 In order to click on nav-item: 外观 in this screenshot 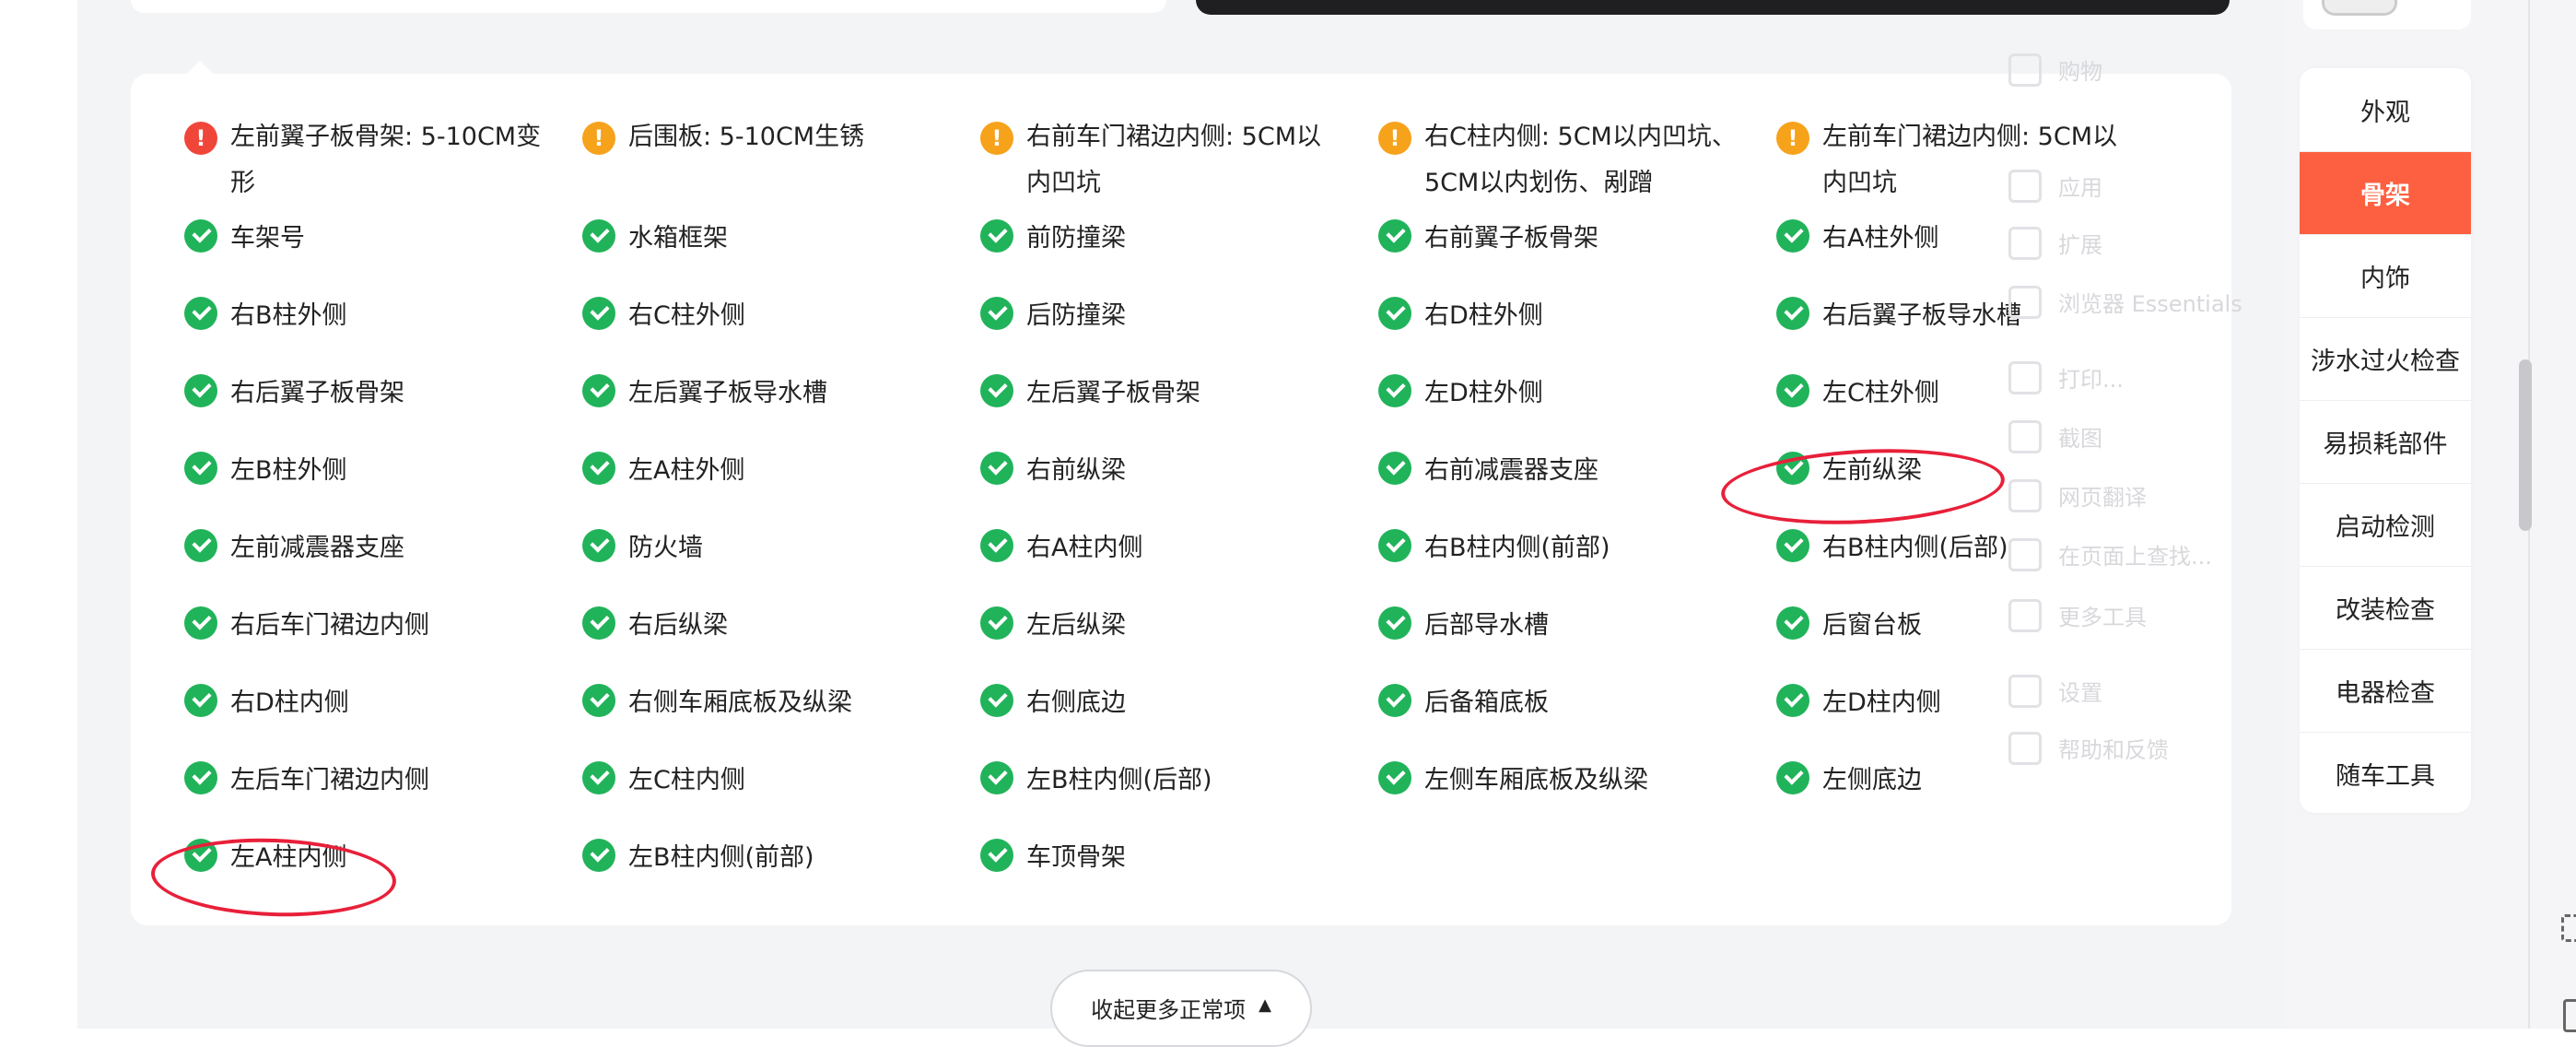, I will do `click(2385, 109)`.